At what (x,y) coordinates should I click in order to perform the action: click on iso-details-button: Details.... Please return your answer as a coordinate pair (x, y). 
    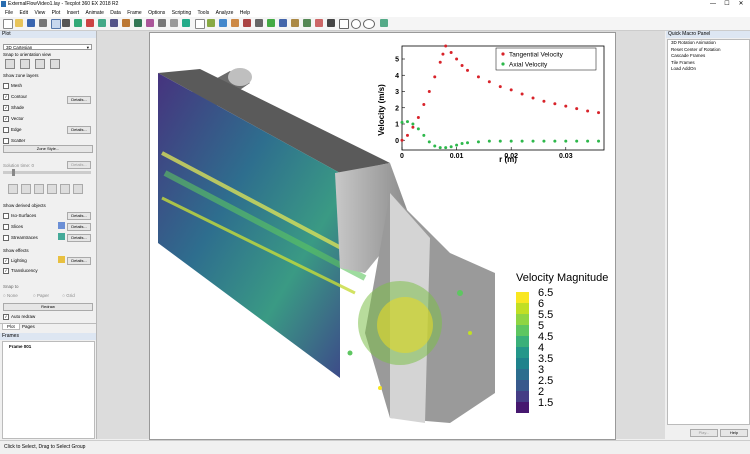
    Looking at the image, I should click on (79, 216).